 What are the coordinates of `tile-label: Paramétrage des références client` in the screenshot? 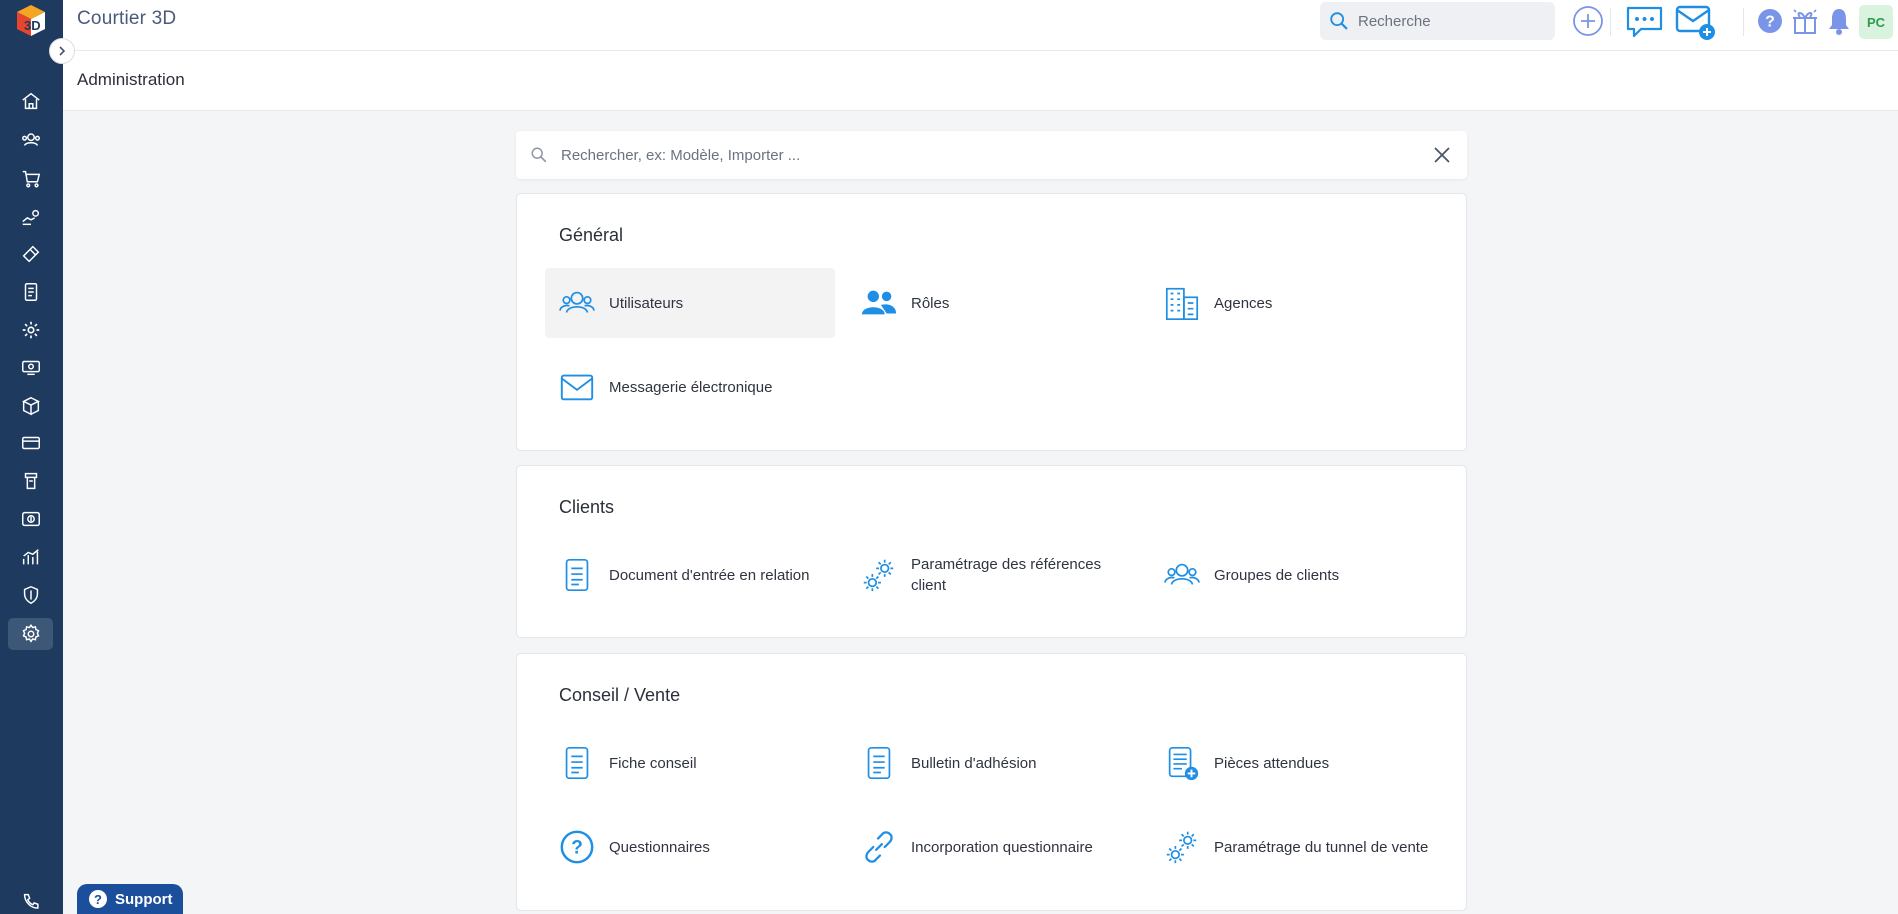 It's located at (1006, 575).